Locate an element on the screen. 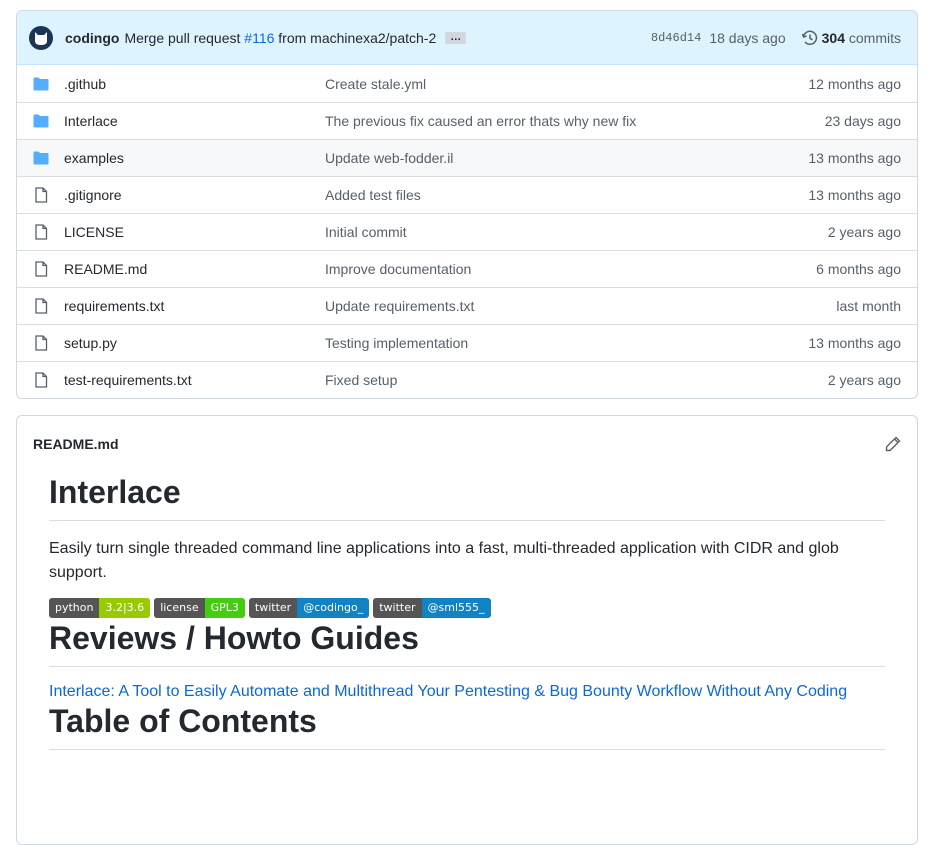 The height and width of the screenshot is (845, 927). commit-age: 18 days ago is located at coordinates (747, 38).